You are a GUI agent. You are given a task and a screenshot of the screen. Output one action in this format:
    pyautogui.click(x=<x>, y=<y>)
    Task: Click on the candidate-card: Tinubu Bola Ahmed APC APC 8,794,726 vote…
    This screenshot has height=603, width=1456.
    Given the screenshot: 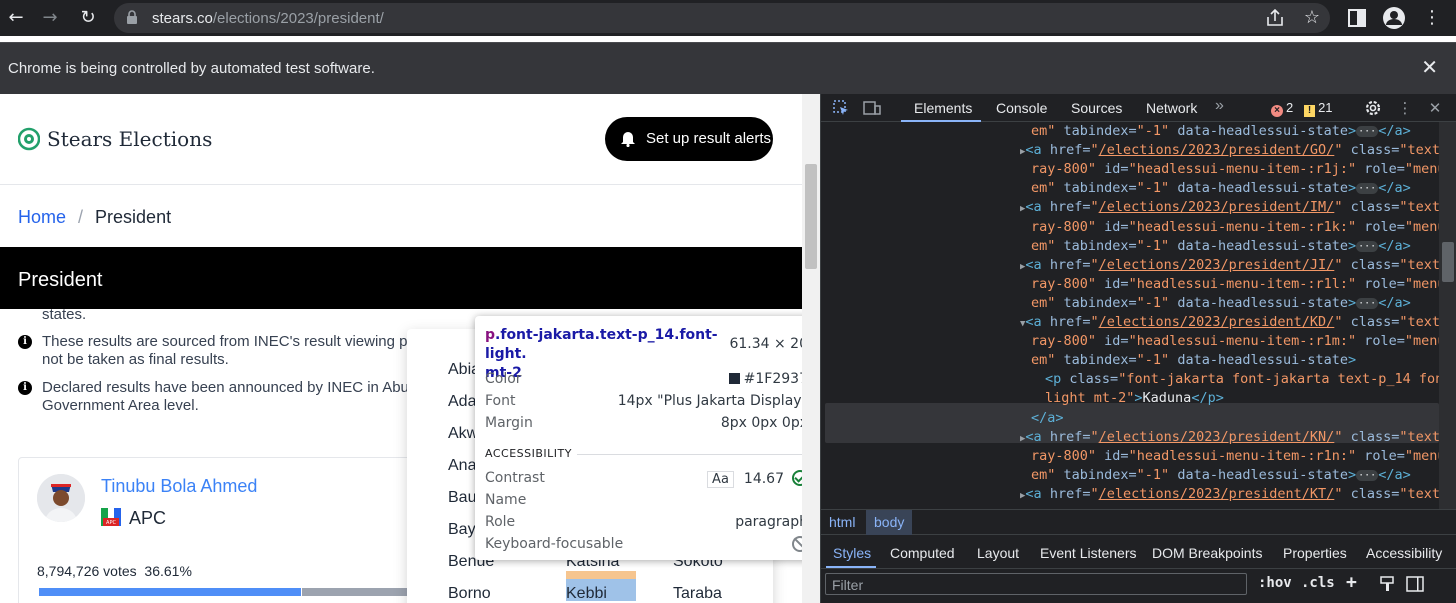 What is the action you would take?
    pyautogui.click(x=218, y=530)
    